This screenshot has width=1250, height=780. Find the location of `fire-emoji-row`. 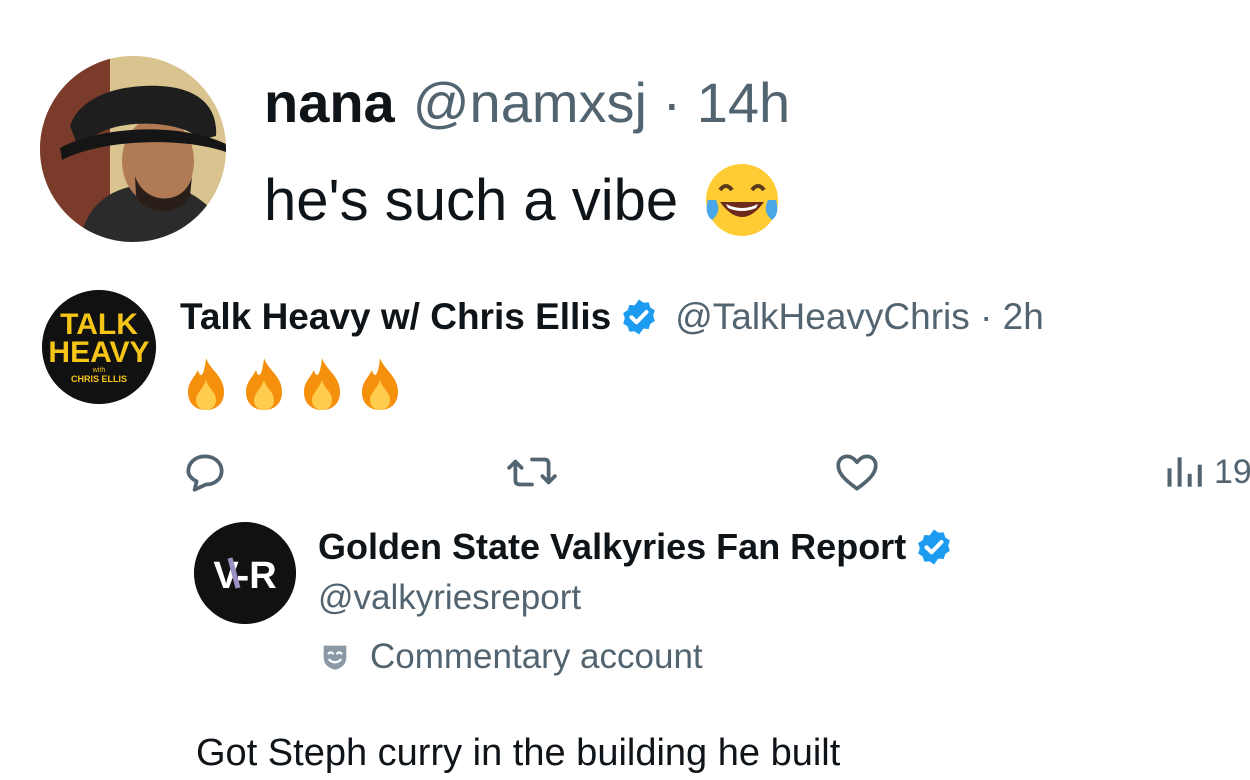

fire-emoji-row is located at coordinates (293, 384).